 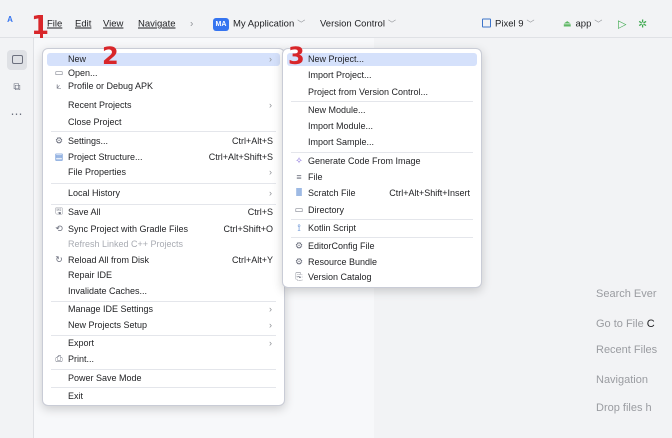 I want to click on menu-item-exit: Exit, so click(x=163, y=396).